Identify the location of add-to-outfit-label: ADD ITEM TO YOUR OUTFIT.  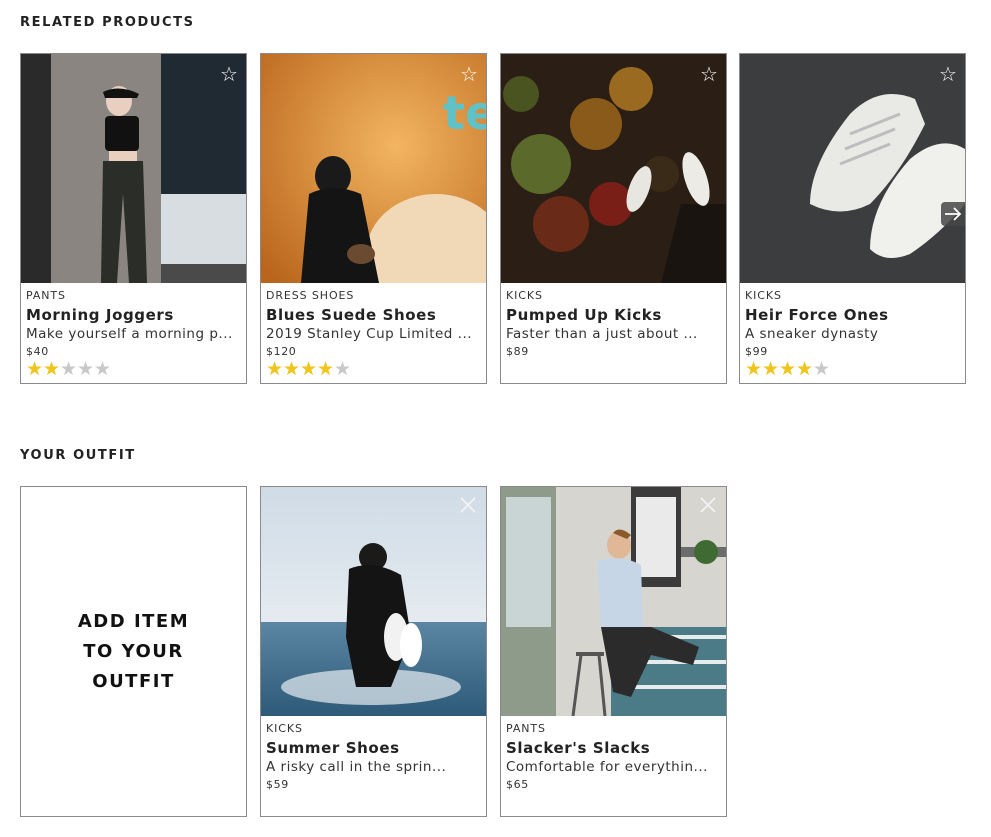
(133, 651).